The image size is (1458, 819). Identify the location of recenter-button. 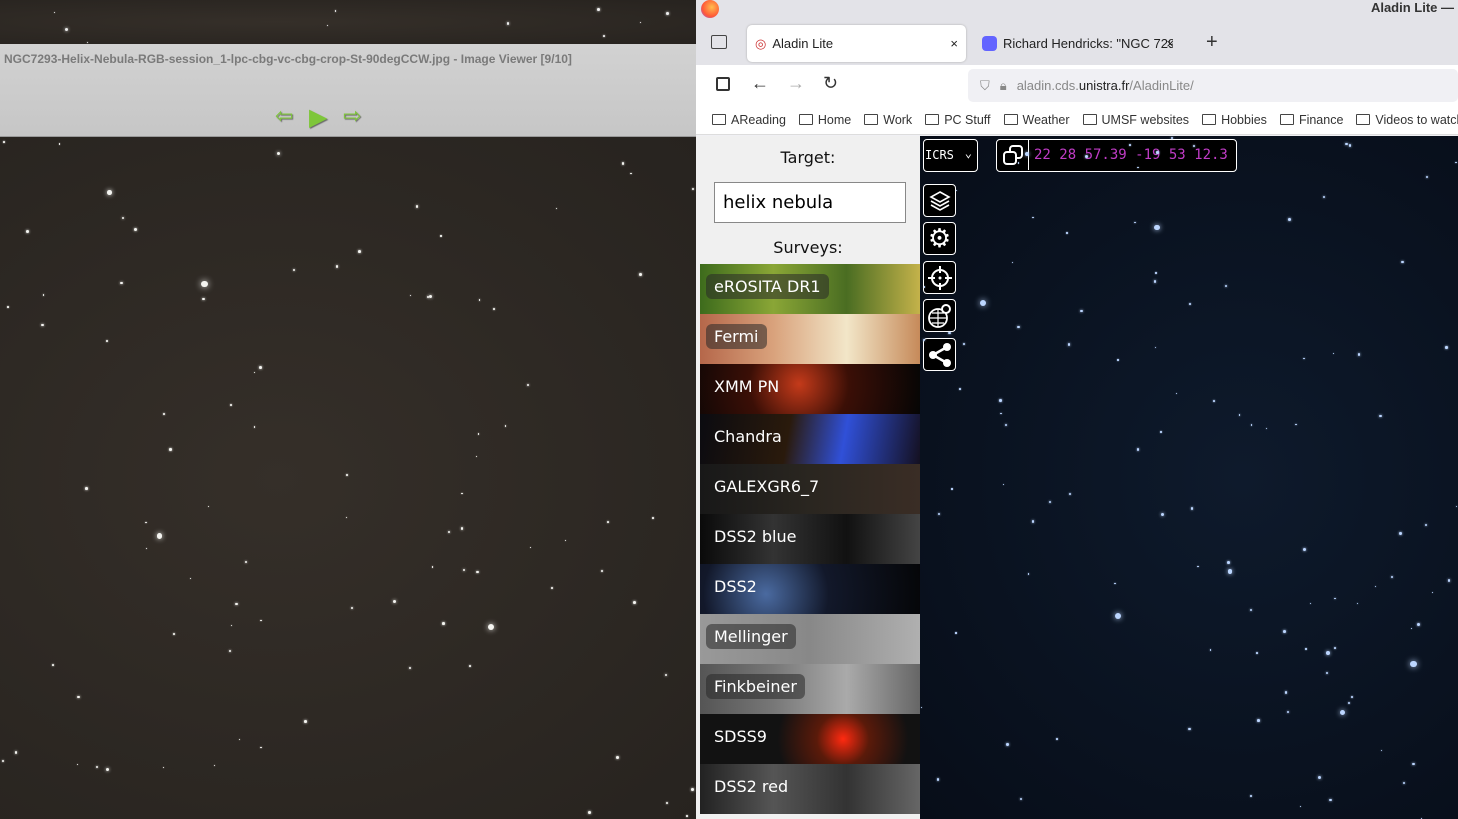
(939, 277).